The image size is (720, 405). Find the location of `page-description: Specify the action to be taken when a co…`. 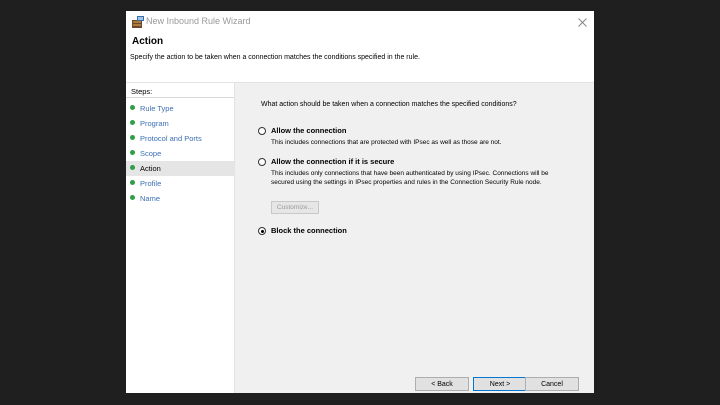

page-description: Specify the action to be taken when a co… is located at coordinates (275, 57).